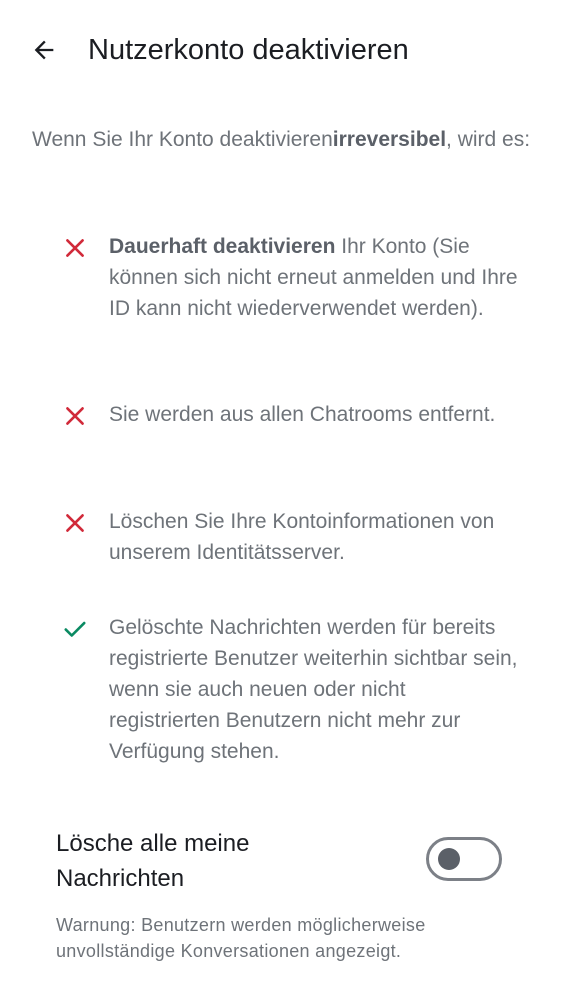  What do you see at coordinates (75, 629) in the screenshot?
I see `check-icon` at bounding box center [75, 629].